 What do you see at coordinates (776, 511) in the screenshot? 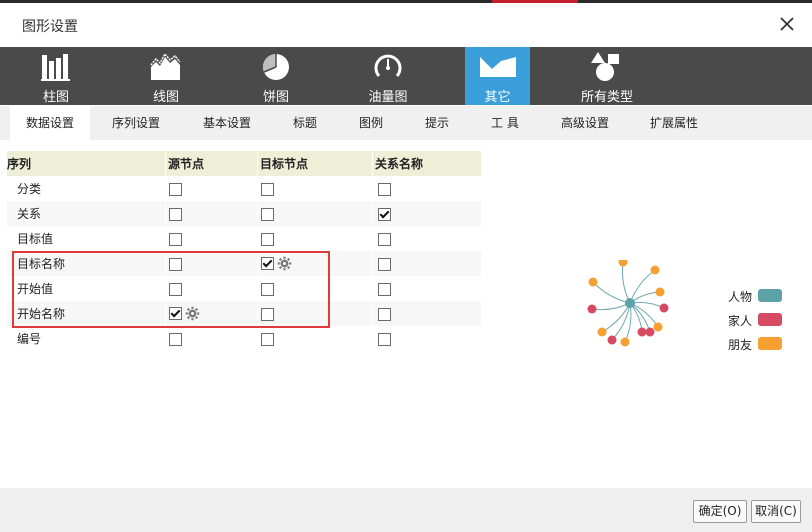
I see `cancel-button: 取消(C)` at bounding box center [776, 511].